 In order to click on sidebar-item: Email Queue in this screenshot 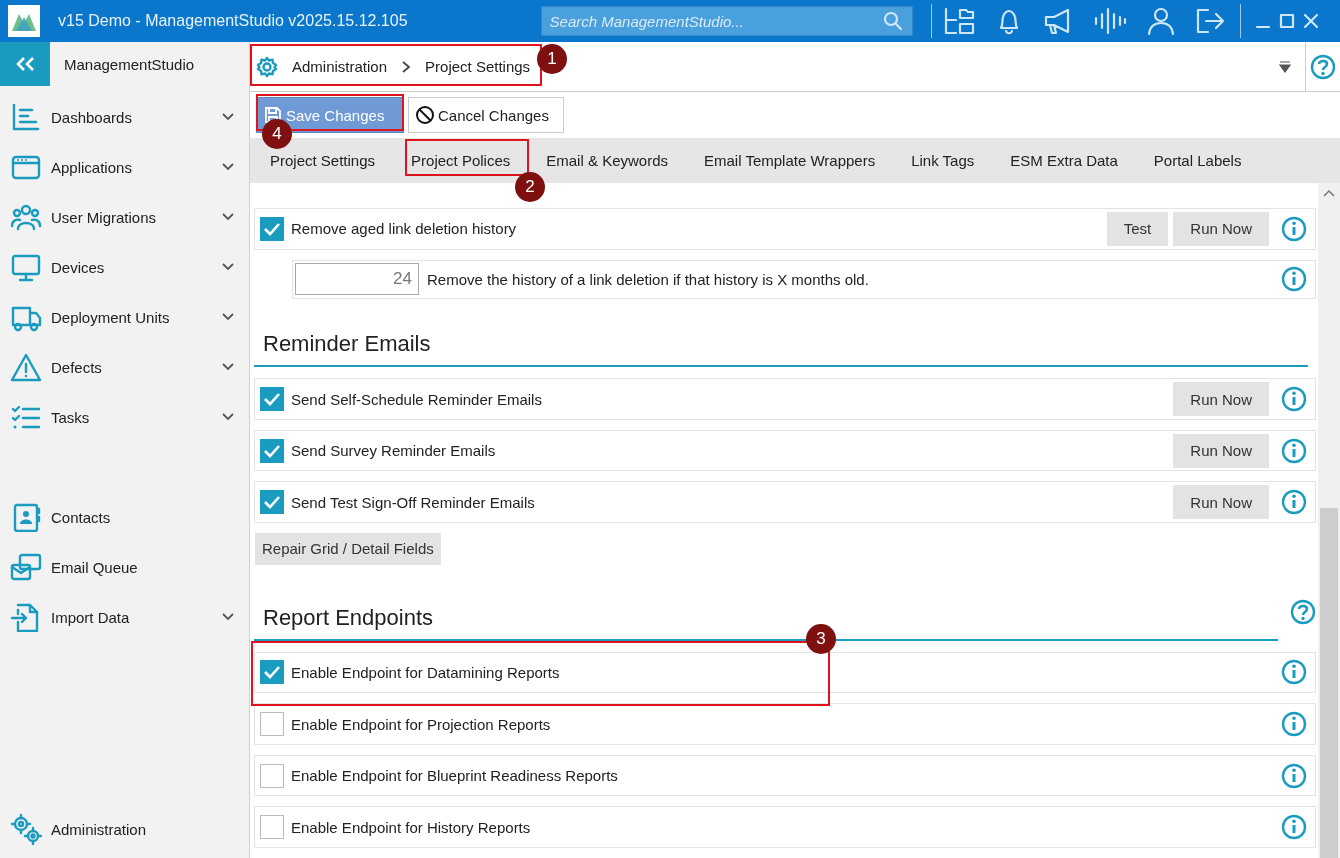, I will do `click(124, 567)`.